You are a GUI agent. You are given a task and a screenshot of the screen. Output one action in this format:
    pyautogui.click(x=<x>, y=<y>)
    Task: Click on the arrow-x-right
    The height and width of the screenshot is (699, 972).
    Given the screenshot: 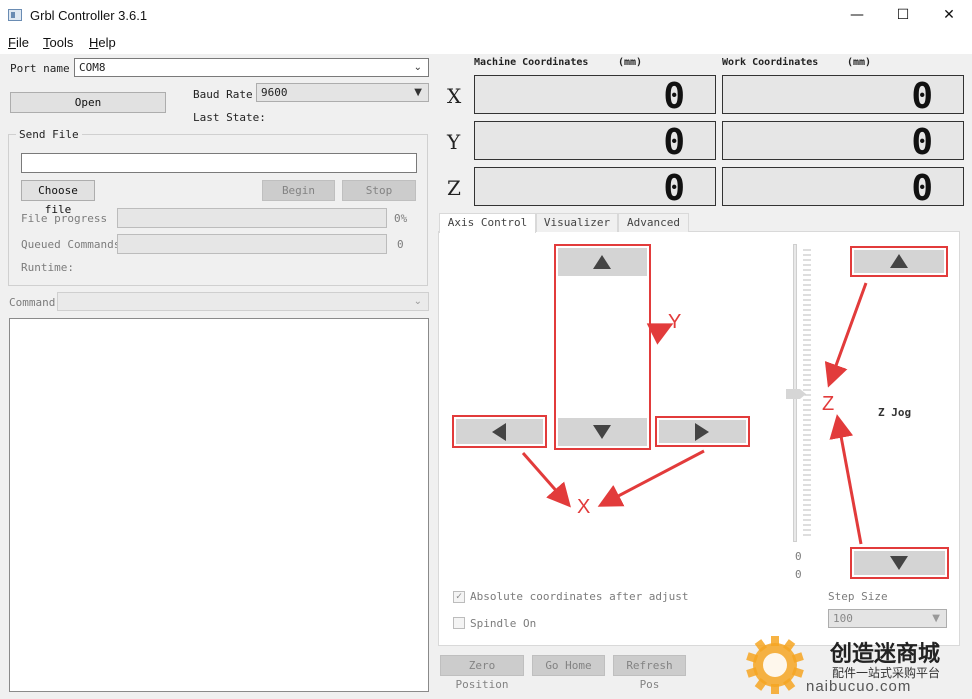 What is the action you would take?
    pyautogui.click(x=651, y=478)
    